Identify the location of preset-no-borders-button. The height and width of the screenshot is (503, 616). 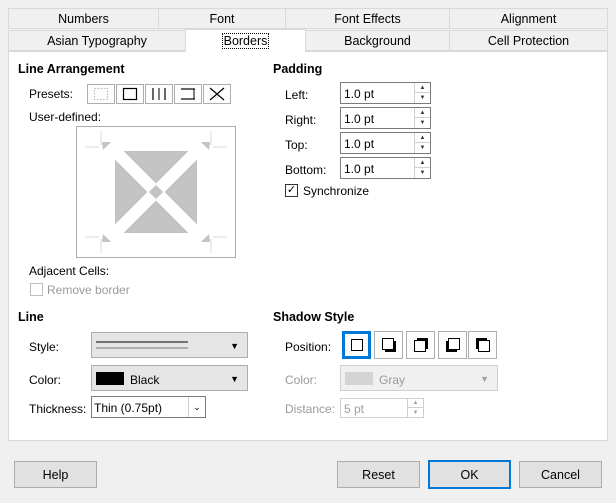
(101, 94).